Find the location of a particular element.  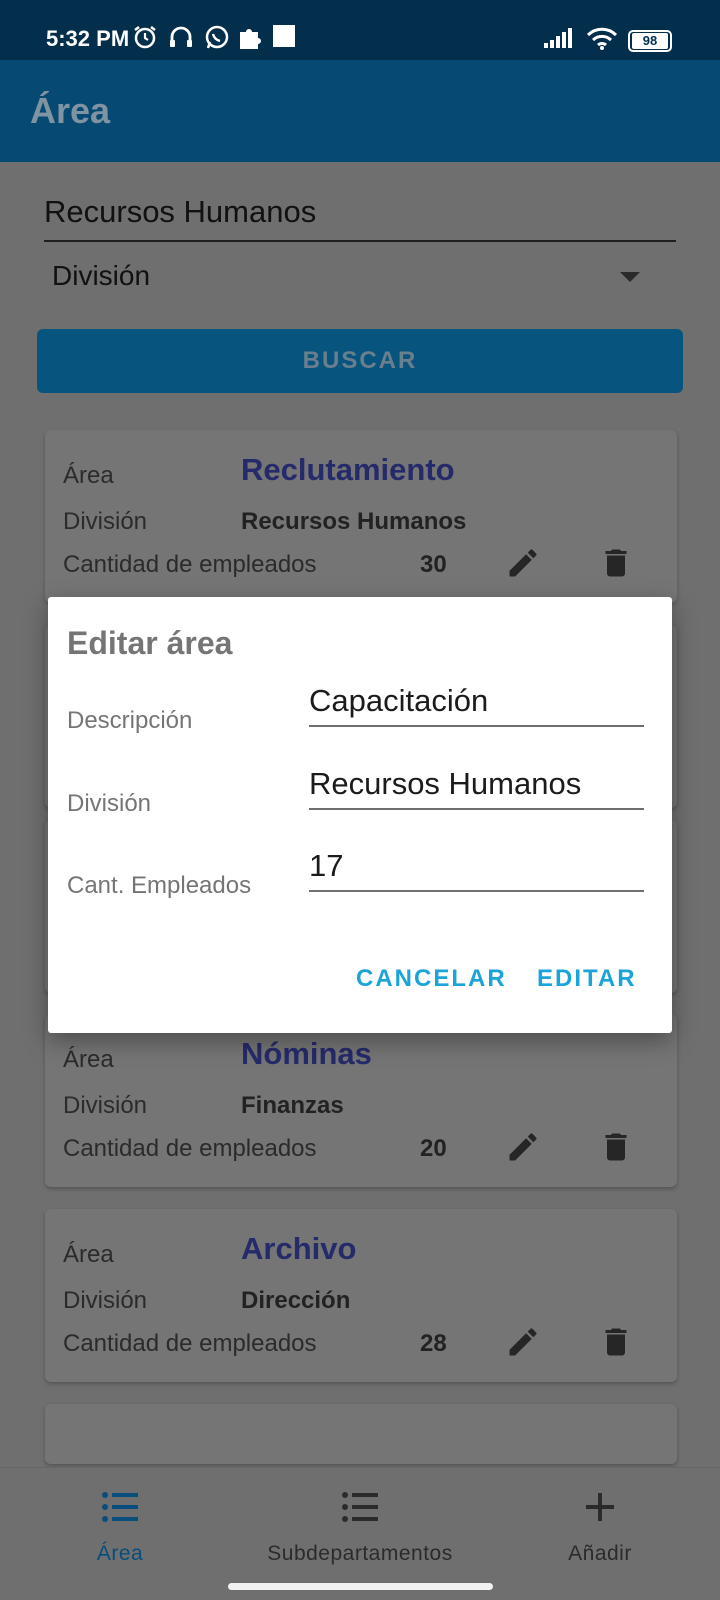

division-dropdown-label: División is located at coordinates (101, 275).